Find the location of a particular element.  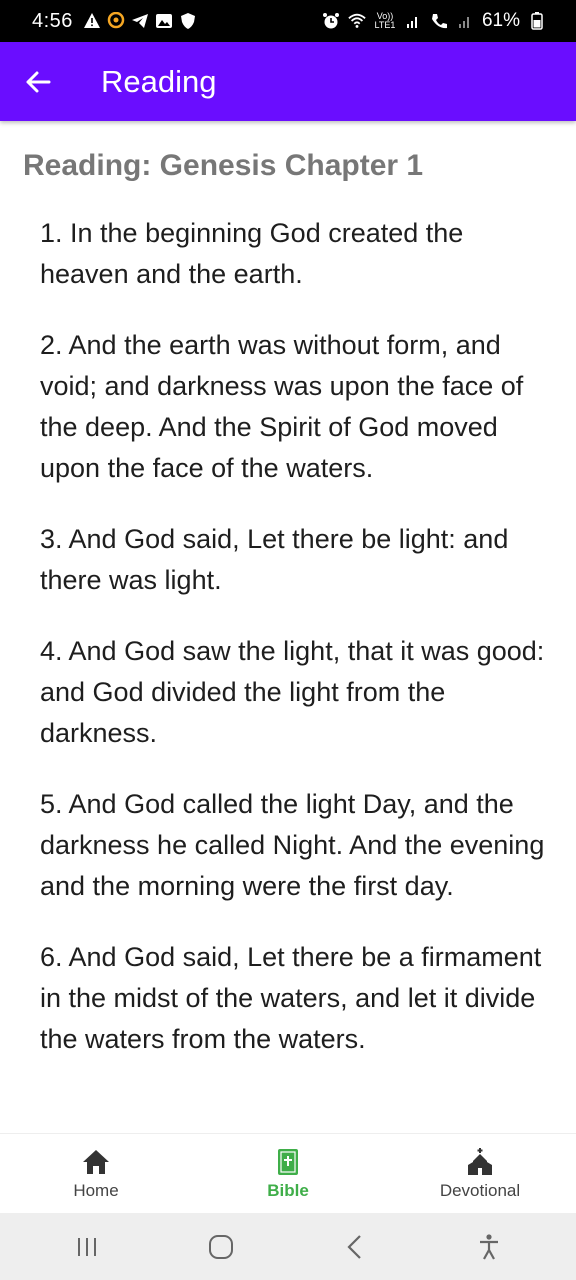

church-icon is located at coordinates (480, 1161).